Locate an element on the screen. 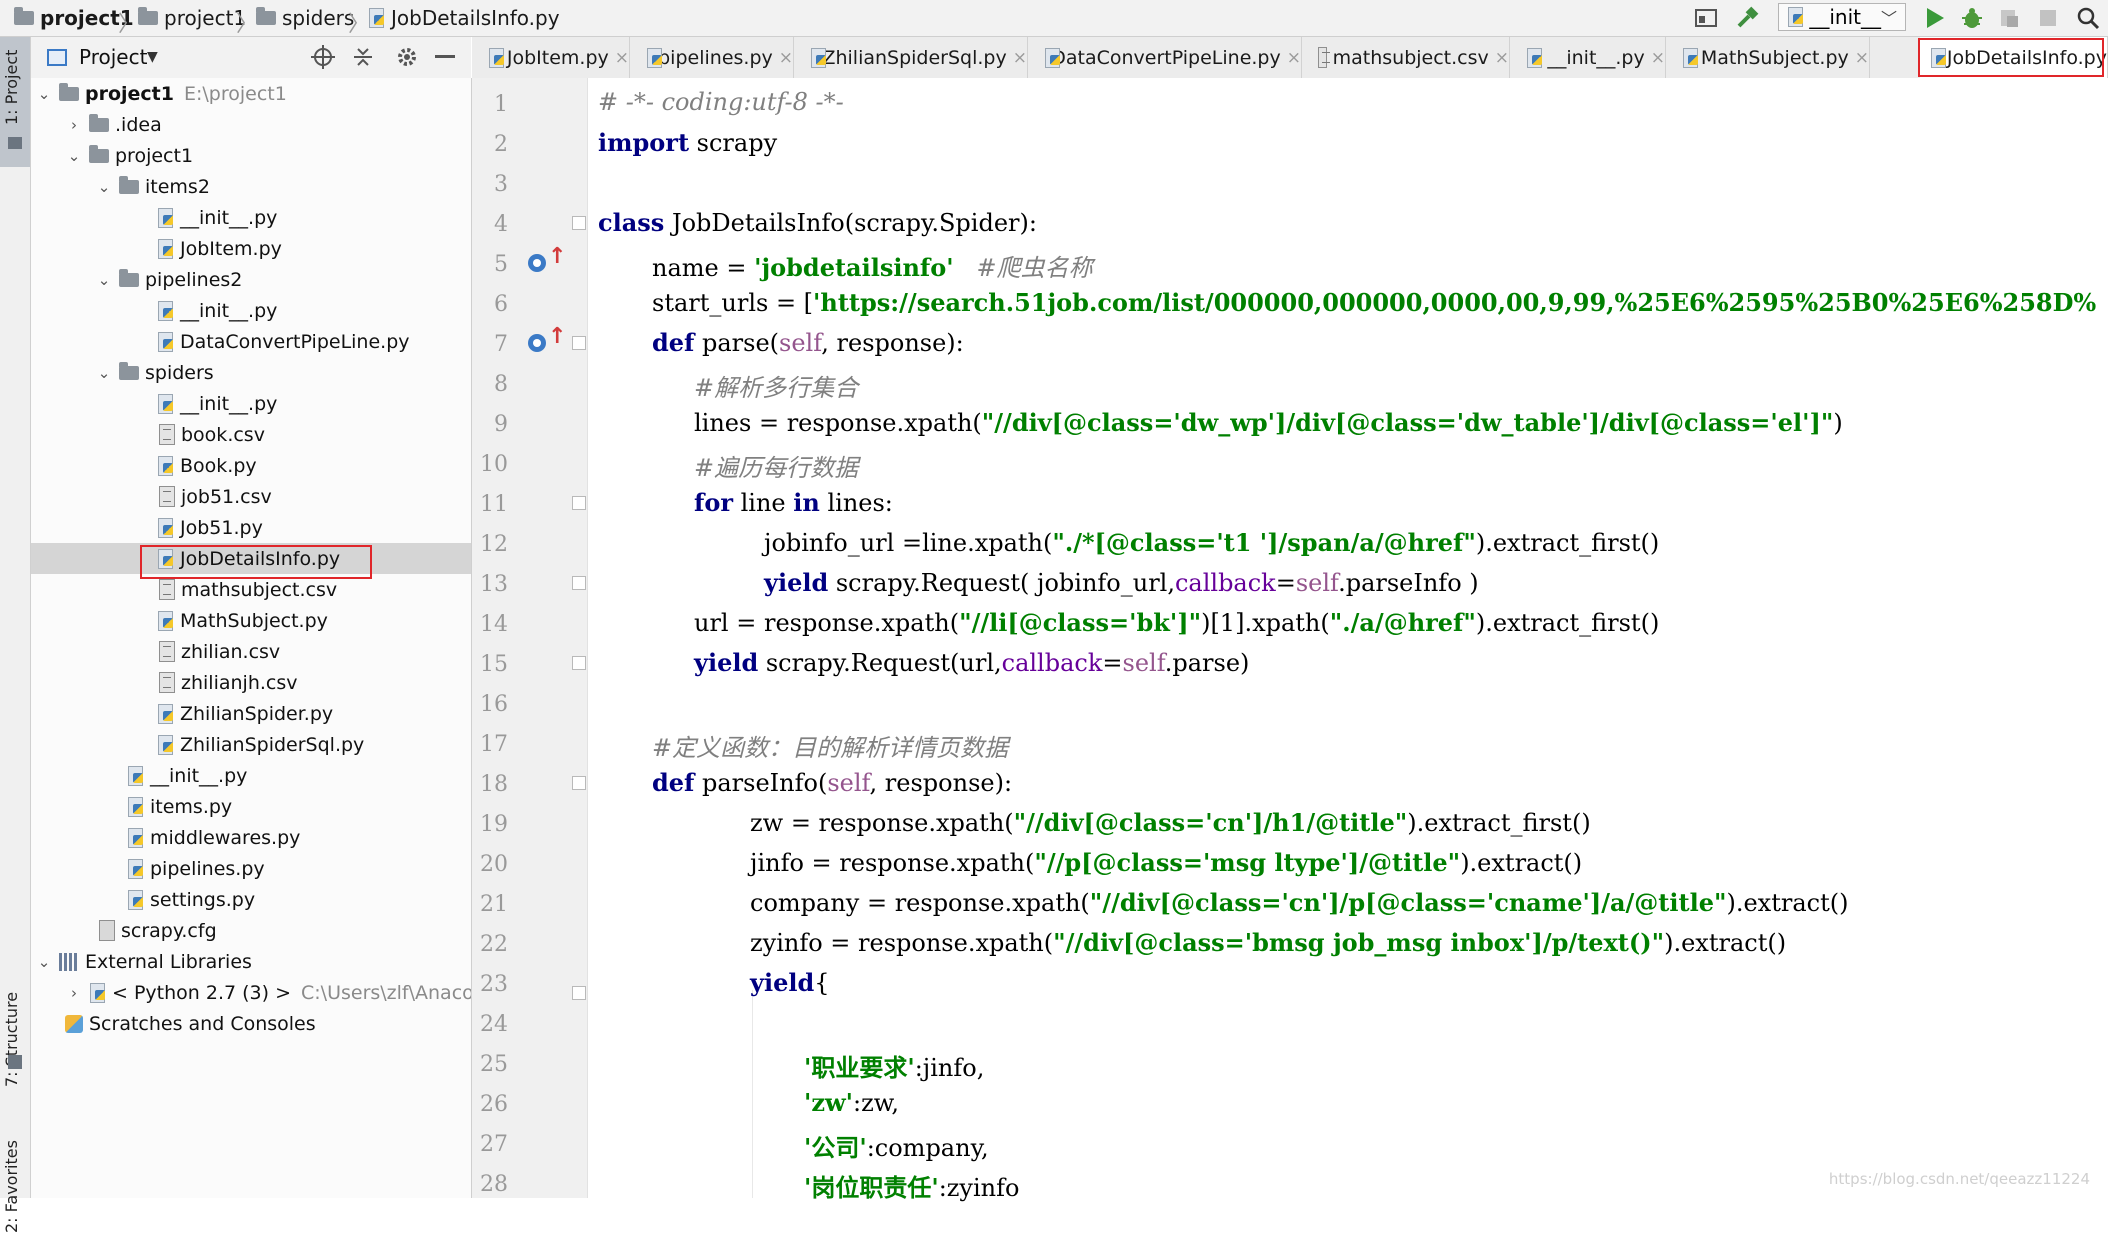 This screenshot has height=1233, width=2108. tree-node-file: MathSubject.py is located at coordinates (251, 620).